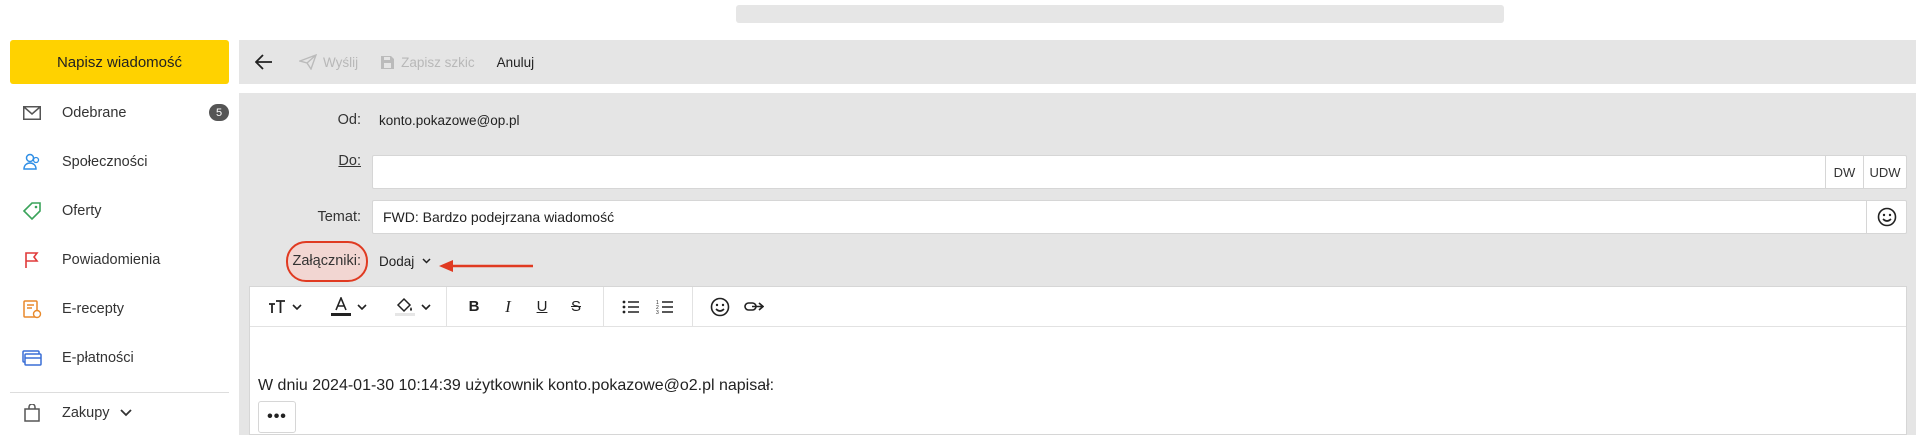 This screenshot has height=435, width=1920. What do you see at coordinates (93, 308) in the screenshot?
I see `sidebar-item-label: E-recepty` at bounding box center [93, 308].